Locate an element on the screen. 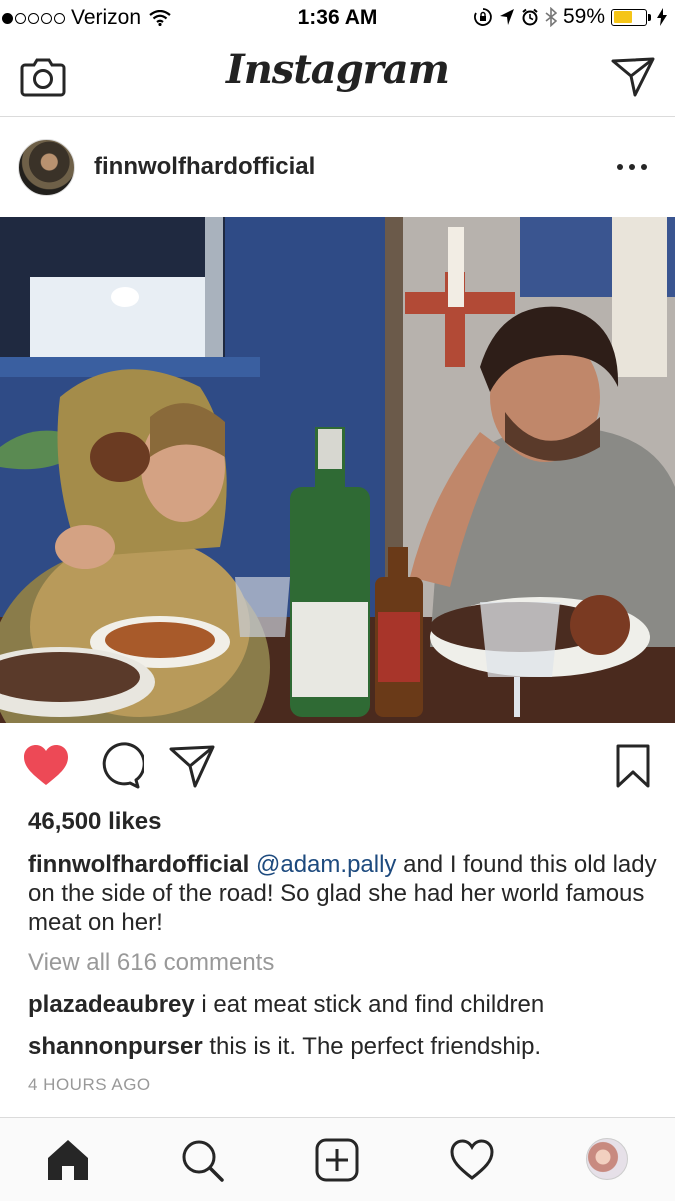 Image resolution: width=675 pixels, height=1201 pixels. profile-avatar is located at coordinates (607, 1159).